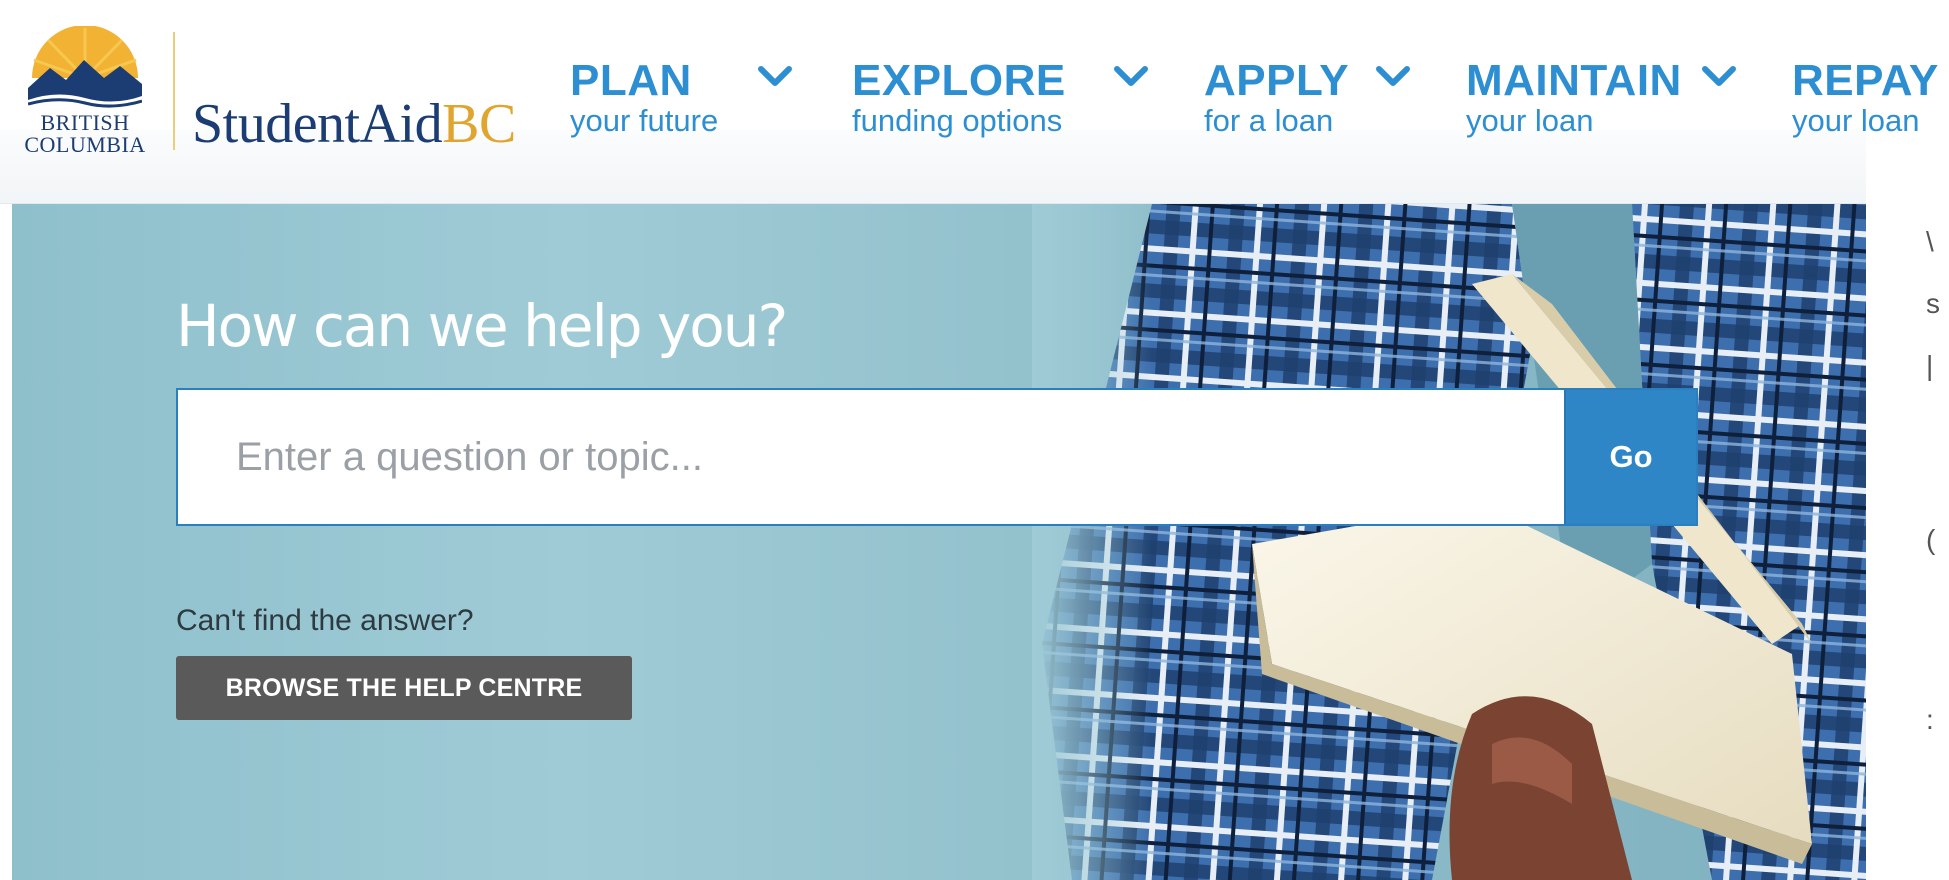 Image resolution: width=1949 pixels, height=880 pixels. Describe the element at coordinates (1865, 80) in the screenshot. I see `nav-repay-label: REPAY` at that location.